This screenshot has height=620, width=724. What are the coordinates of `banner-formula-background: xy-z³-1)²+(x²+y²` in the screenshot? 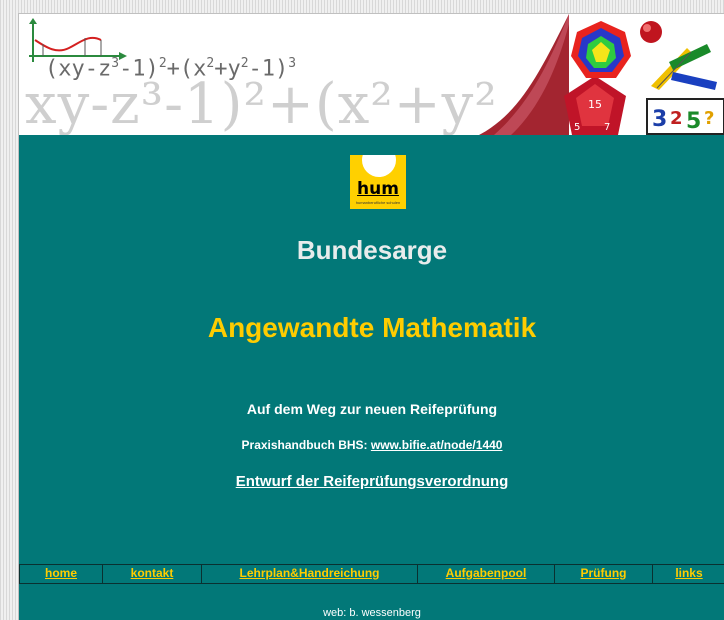 It's located at (261, 103).